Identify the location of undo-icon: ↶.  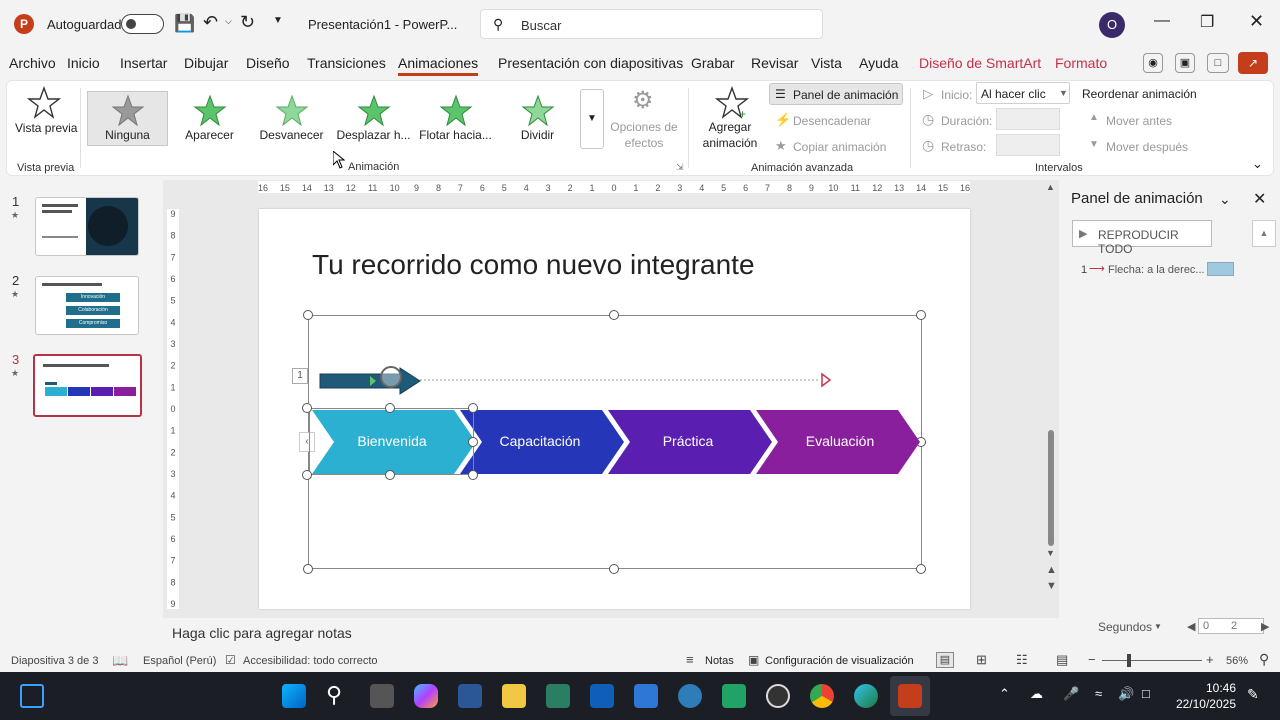
(210, 22).